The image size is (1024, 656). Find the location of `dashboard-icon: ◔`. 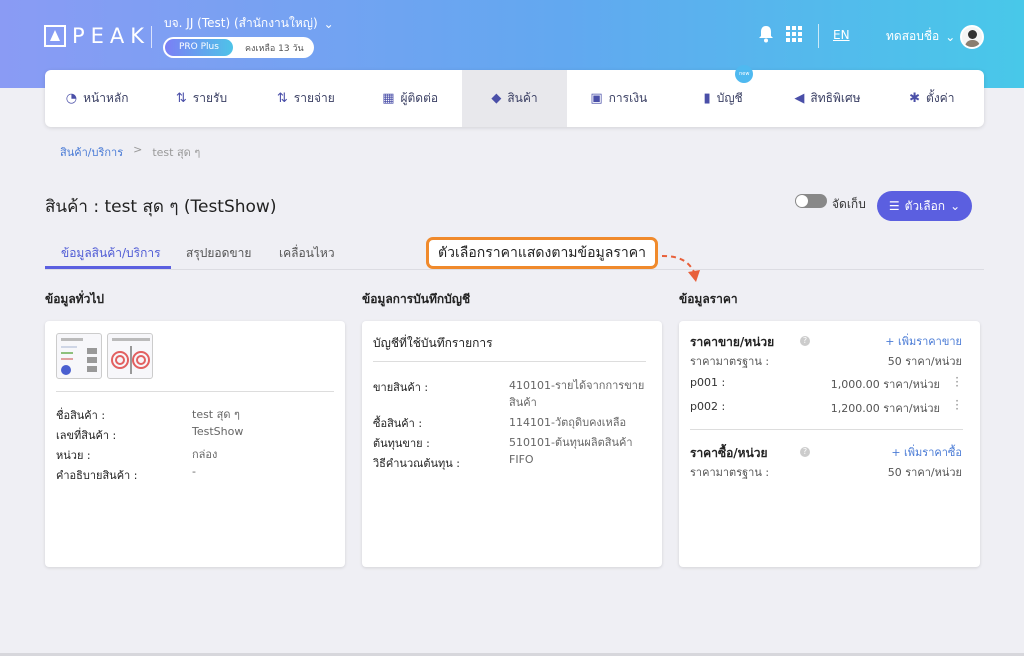

dashboard-icon: ◔ is located at coordinates (71, 98).